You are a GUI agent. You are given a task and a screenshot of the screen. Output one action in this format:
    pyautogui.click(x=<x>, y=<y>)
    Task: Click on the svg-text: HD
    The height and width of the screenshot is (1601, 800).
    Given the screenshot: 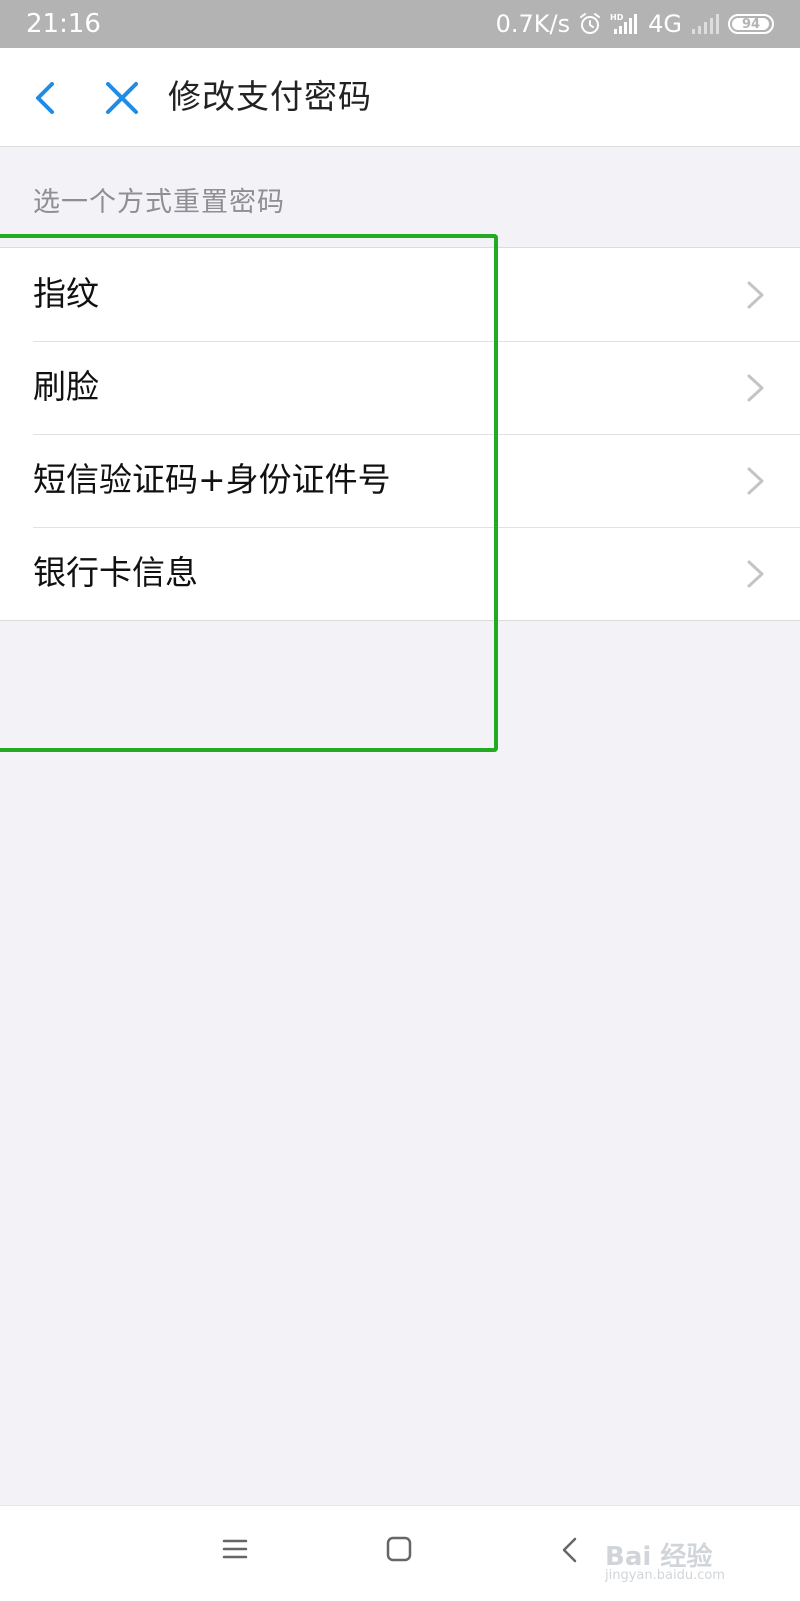 What is the action you would take?
    pyautogui.click(x=617, y=17)
    